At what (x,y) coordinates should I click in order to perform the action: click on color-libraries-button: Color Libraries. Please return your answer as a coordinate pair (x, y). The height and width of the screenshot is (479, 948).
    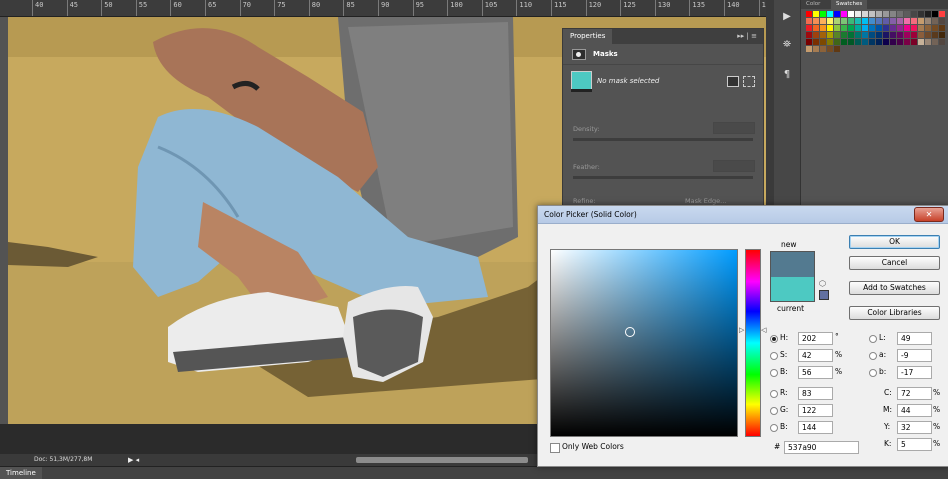
    Looking at the image, I should click on (894, 313).